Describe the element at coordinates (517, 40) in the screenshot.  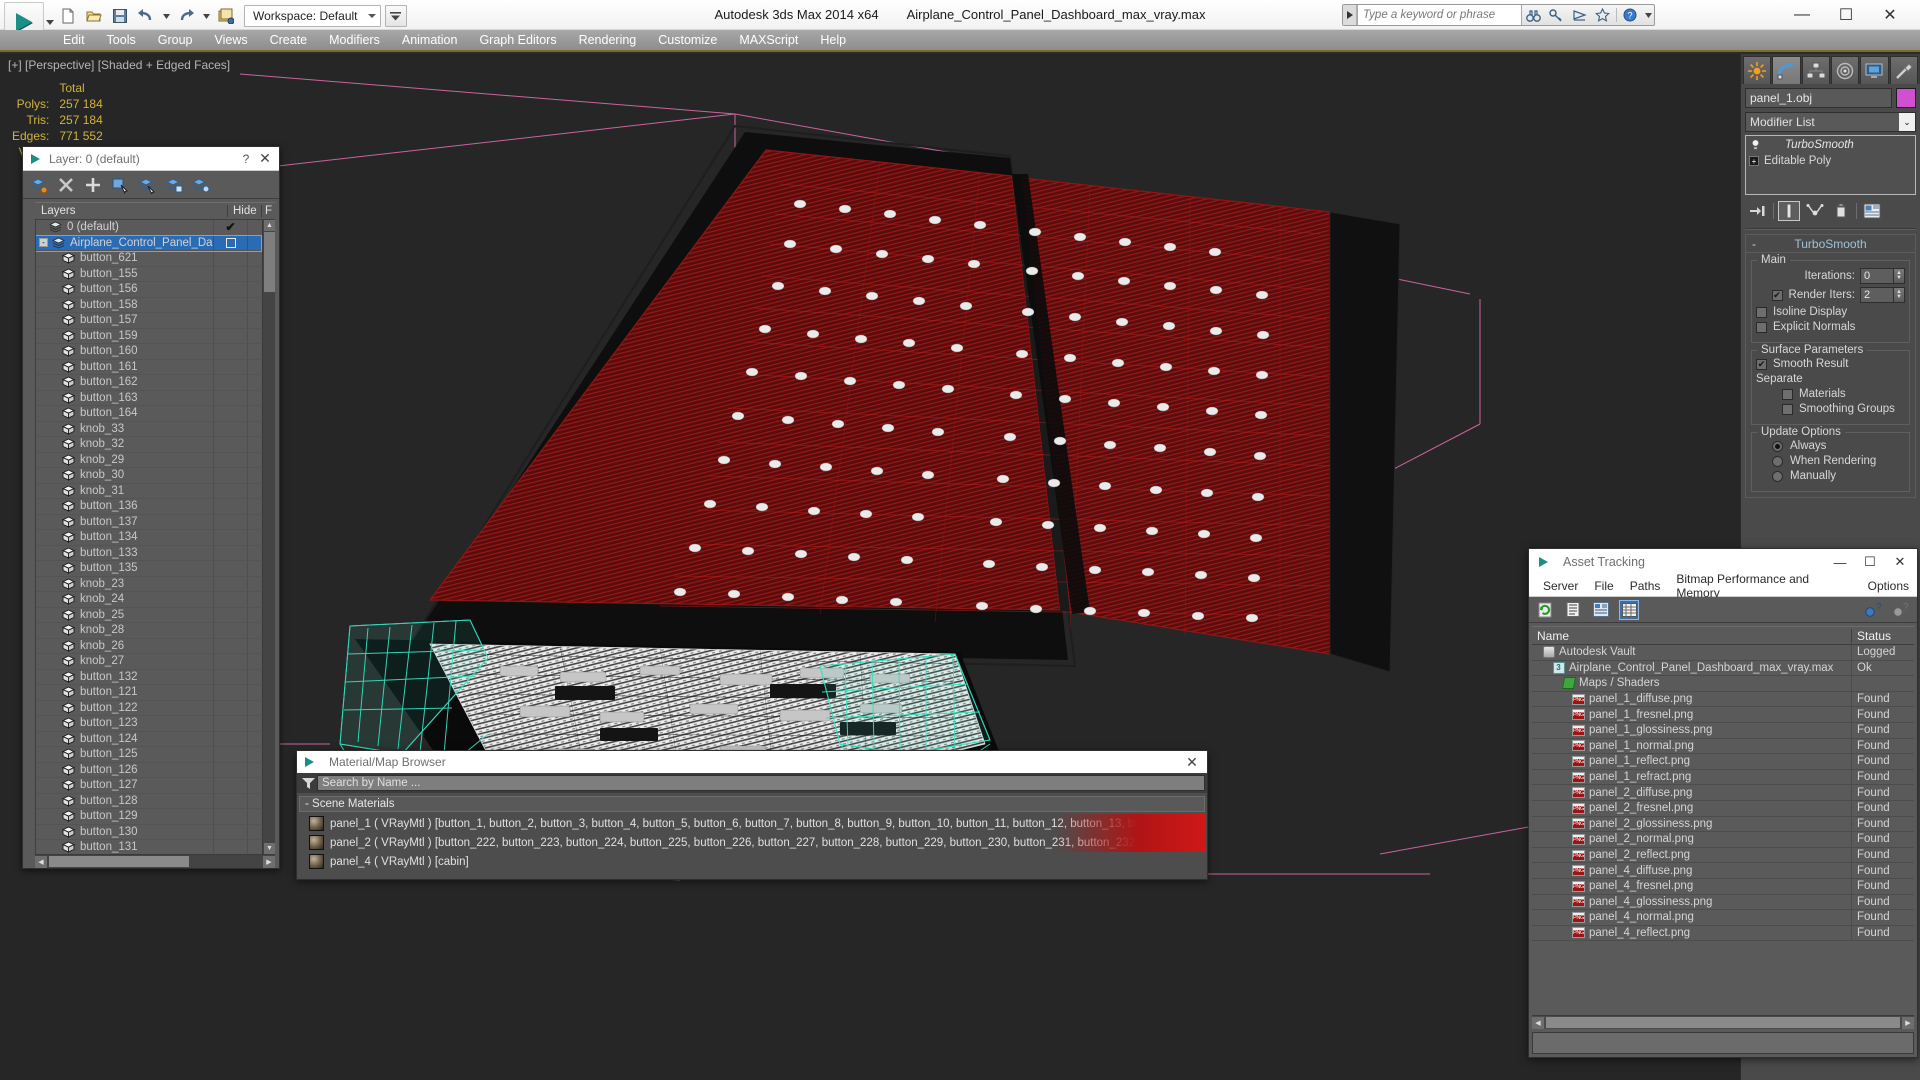
I see `menu-graph-editors: Graph Editors` at that location.